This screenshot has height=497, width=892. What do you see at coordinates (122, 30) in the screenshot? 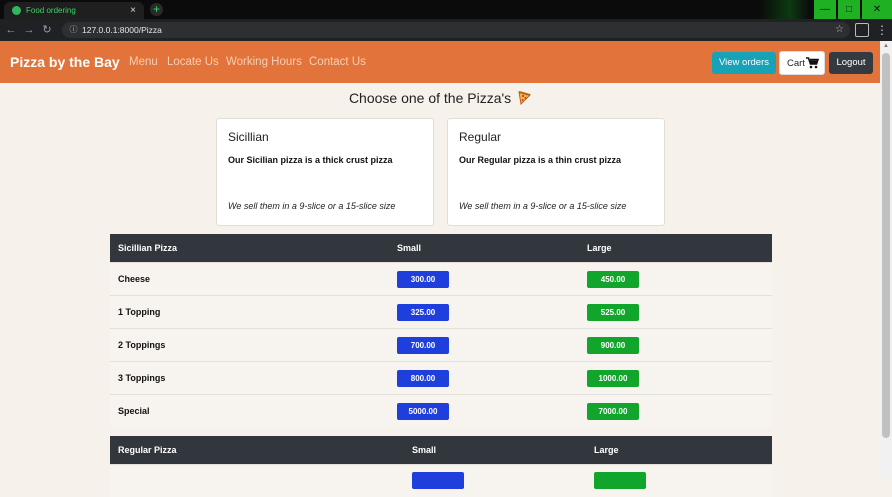
I see `url-text: 127.0.0.1:8000/Pizza` at bounding box center [122, 30].